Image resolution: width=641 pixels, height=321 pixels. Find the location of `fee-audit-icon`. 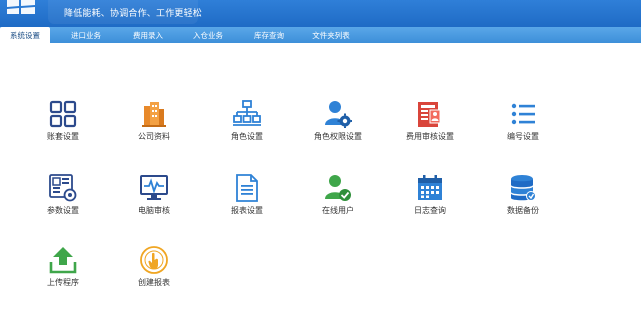

fee-audit-icon is located at coordinates (429, 114).